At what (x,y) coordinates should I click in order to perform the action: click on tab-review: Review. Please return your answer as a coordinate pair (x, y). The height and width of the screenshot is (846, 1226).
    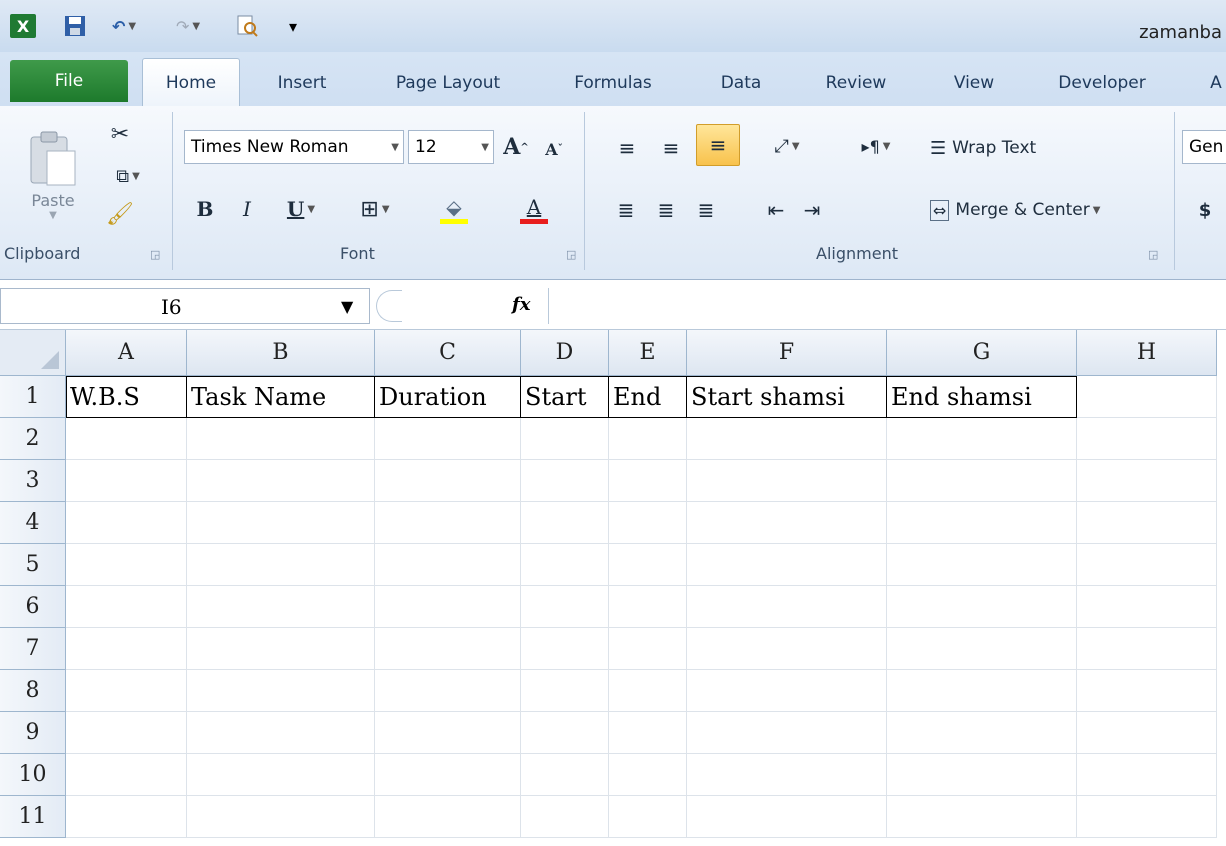
    Looking at the image, I should click on (856, 83).